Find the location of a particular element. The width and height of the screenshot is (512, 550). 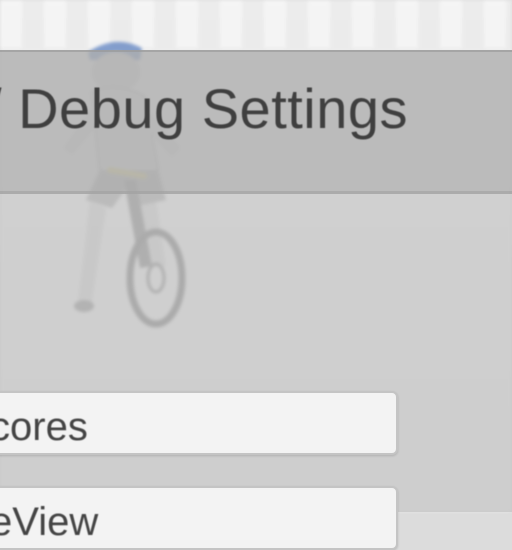

scores-button: cores is located at coordinates (199, 423).